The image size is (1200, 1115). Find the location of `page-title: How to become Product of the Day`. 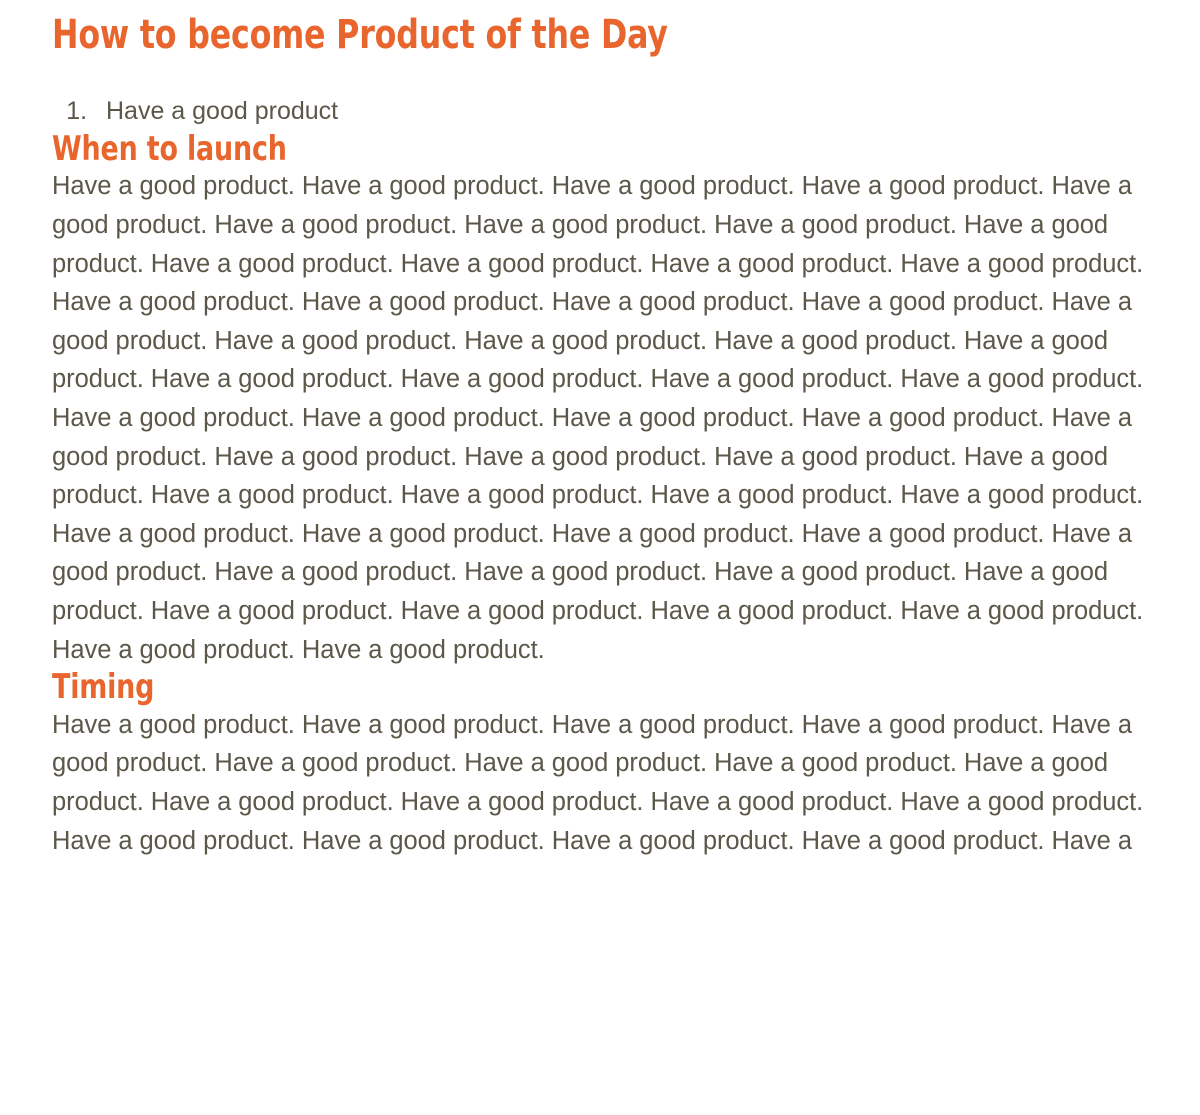

page-title: How to become Product of the Day is located at coordinates (360, 35).